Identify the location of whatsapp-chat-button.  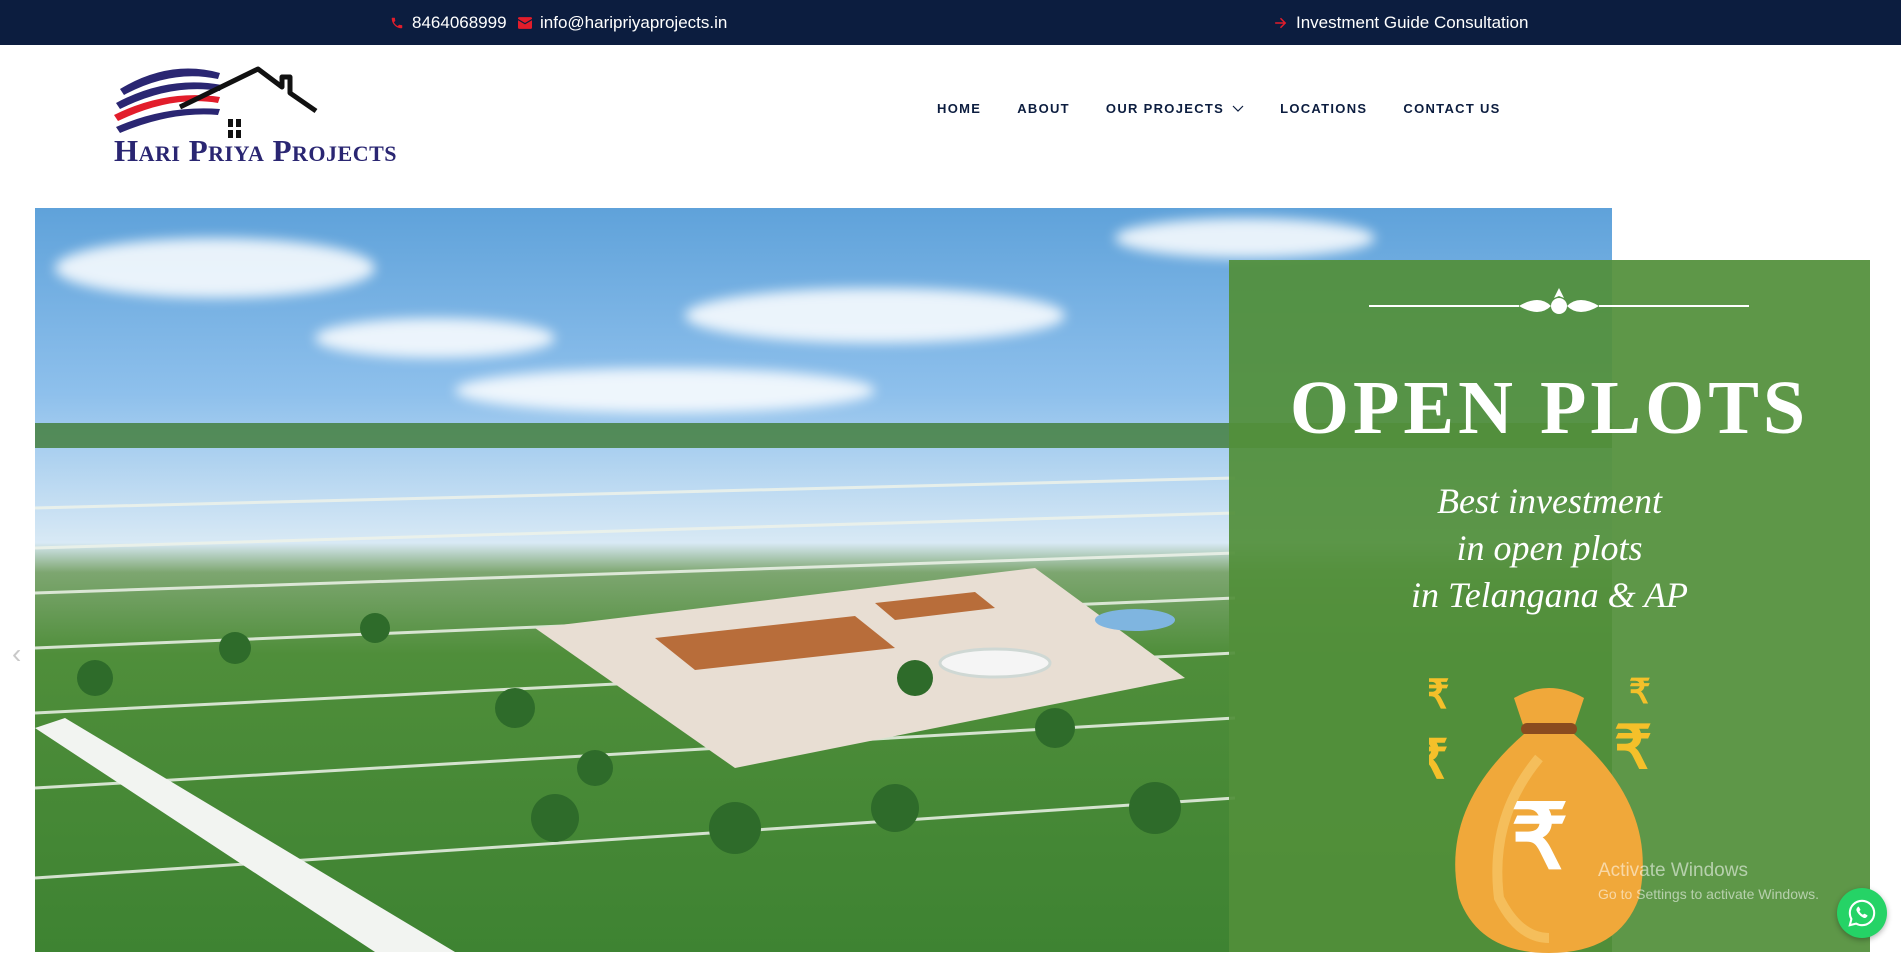
(1862, 913).